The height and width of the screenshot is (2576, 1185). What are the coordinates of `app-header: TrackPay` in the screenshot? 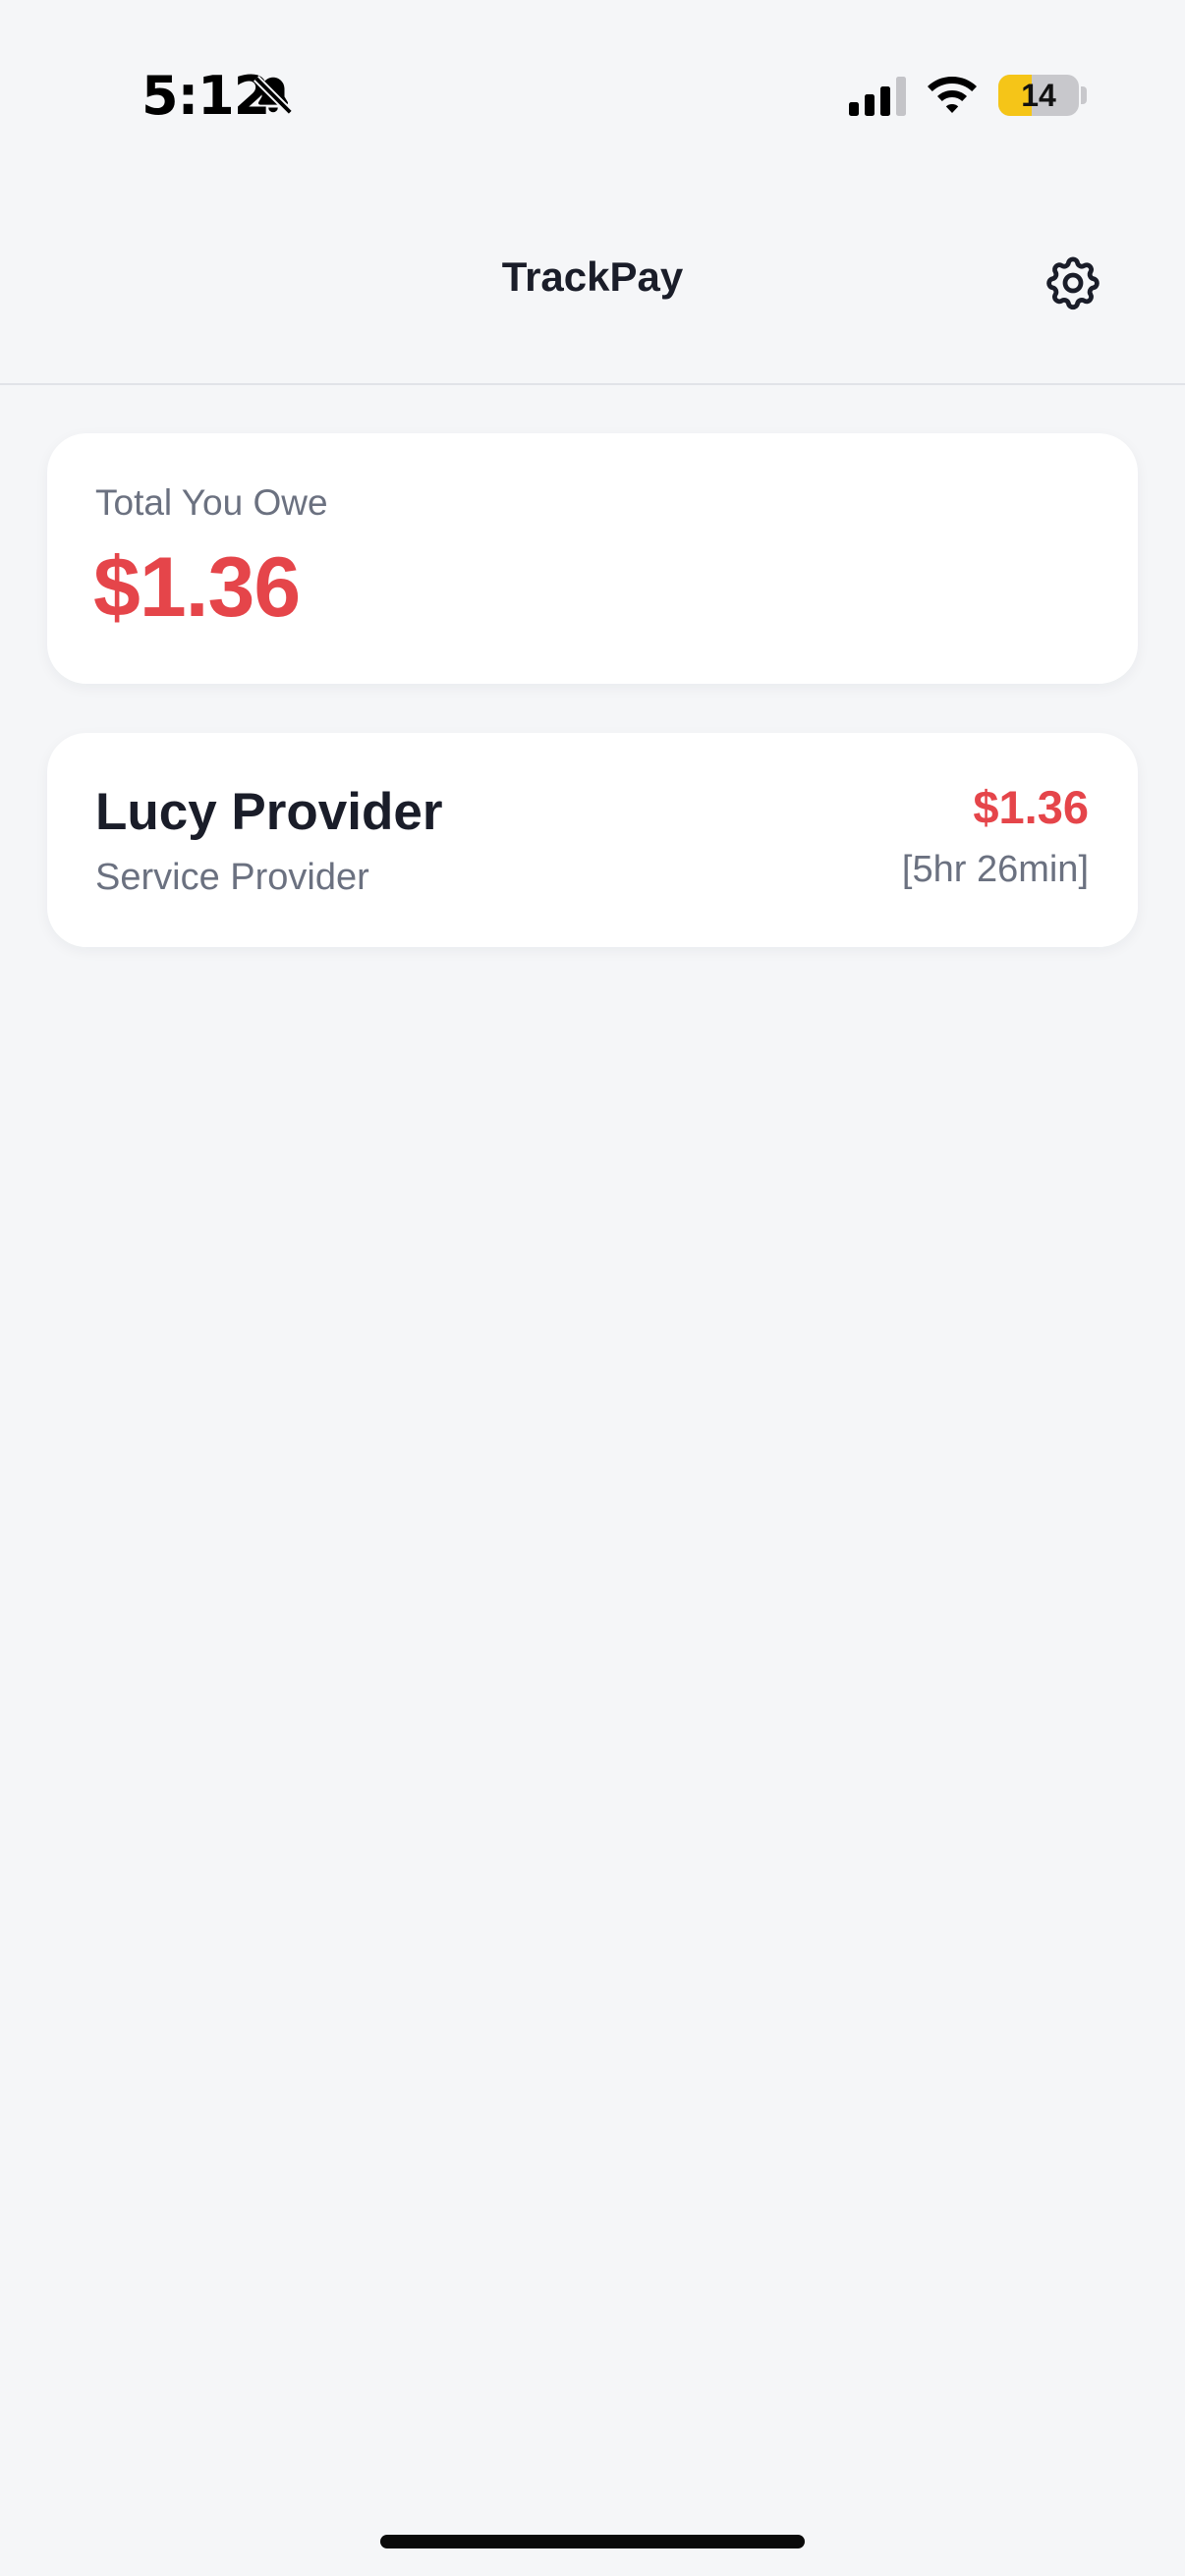 It's located at (592, 266).